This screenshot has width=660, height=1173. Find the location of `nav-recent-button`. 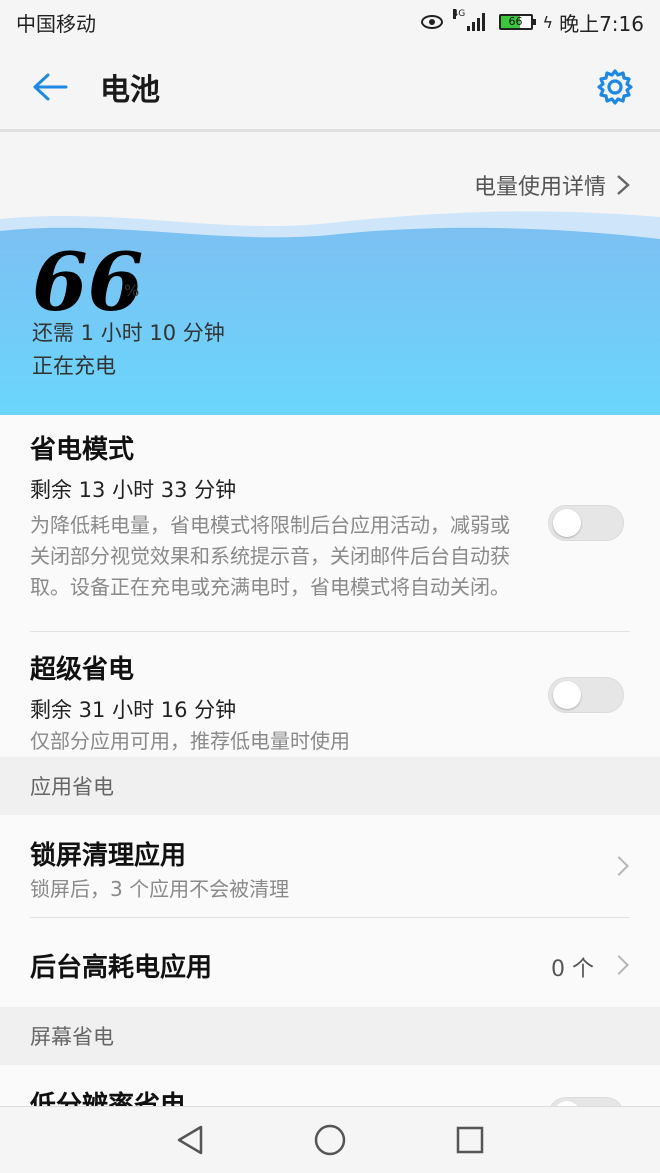

nav-recent-button is located at coordinates (470, 1140).